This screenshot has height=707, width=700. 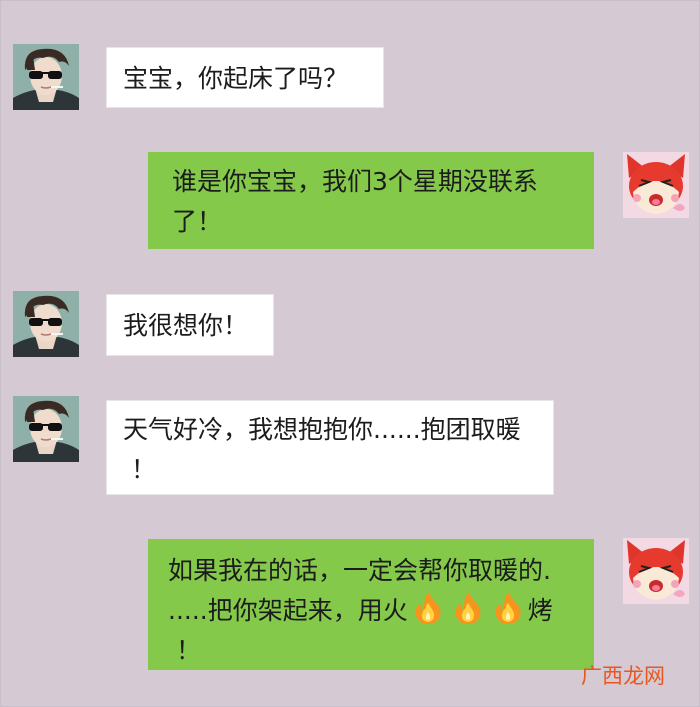 I want to click on received-message-bubble: 天气好冷，我想抱抱你......抱团取暖 ！, so click(x=330, y=447).